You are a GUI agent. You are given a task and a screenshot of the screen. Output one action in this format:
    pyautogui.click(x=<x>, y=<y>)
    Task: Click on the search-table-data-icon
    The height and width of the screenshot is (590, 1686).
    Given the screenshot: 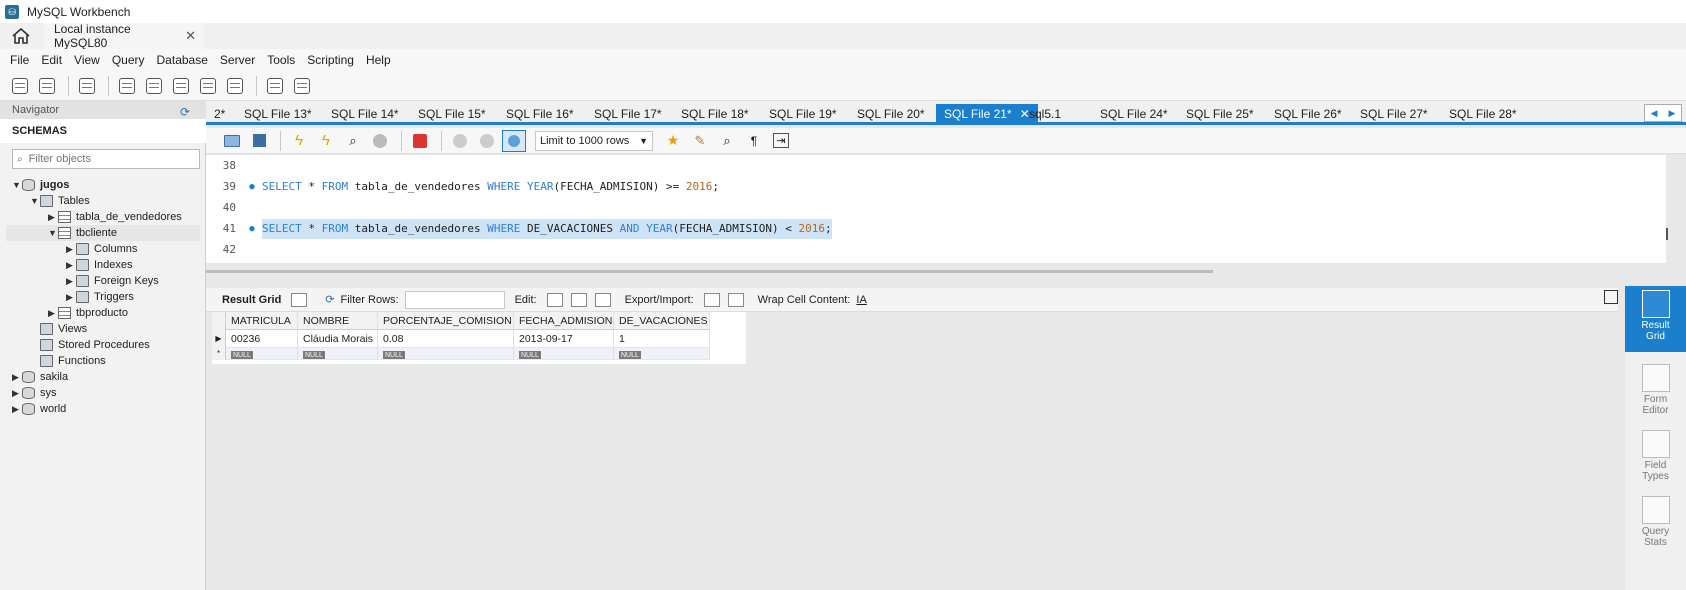 What is the action you would take?
    pyautogui.click(x=275, y=86)
    